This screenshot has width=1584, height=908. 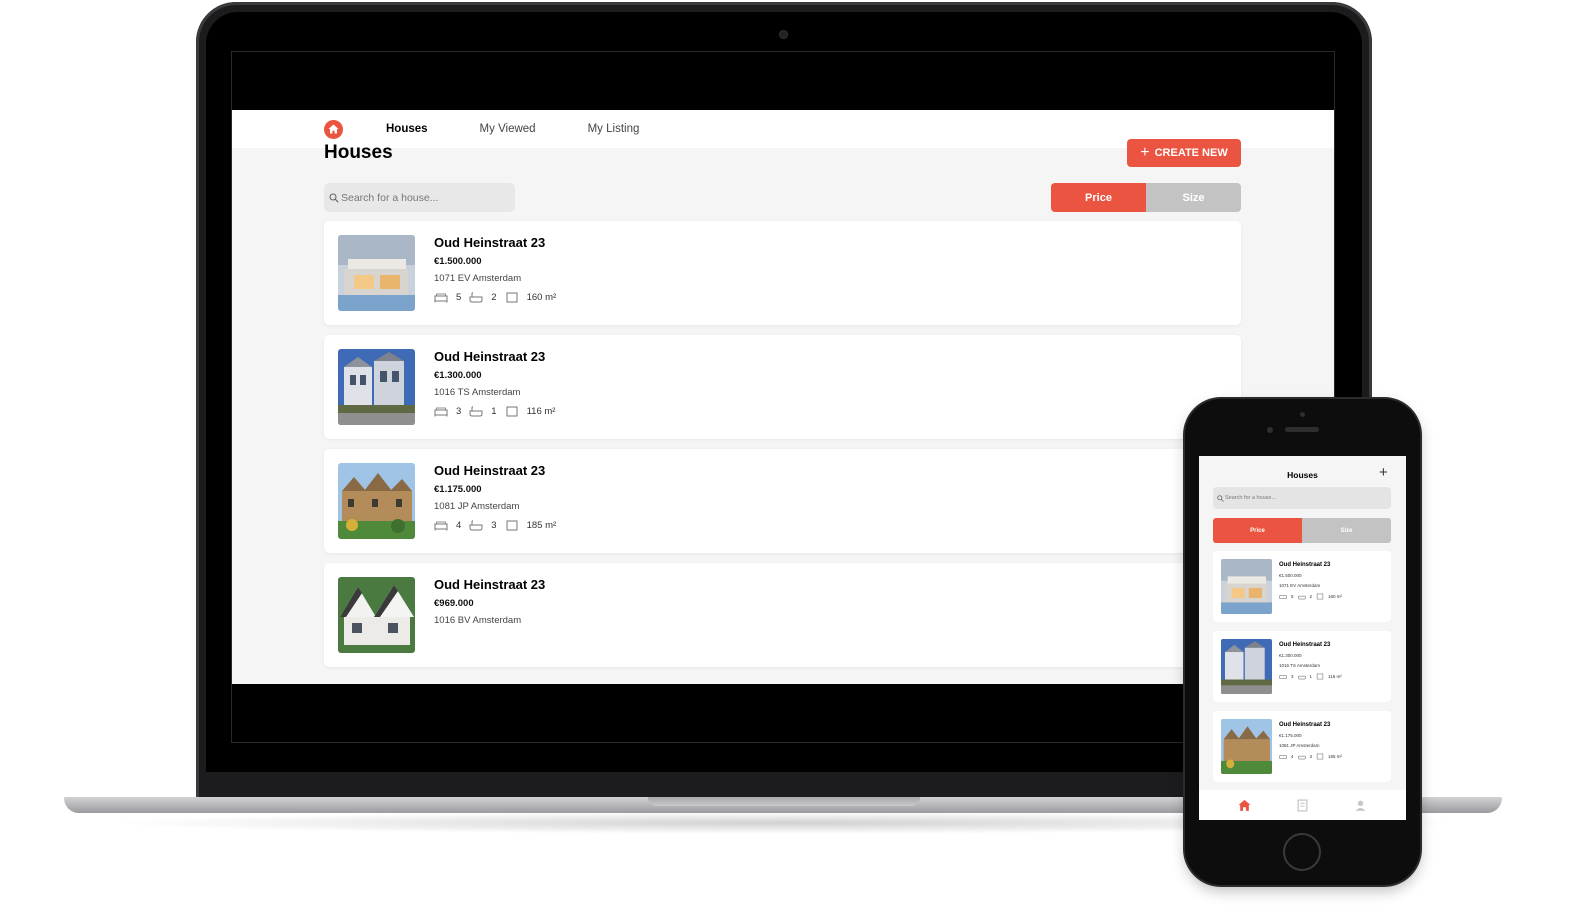 I want to click on sort-price-button: Price, so click(x=1098, y=197).